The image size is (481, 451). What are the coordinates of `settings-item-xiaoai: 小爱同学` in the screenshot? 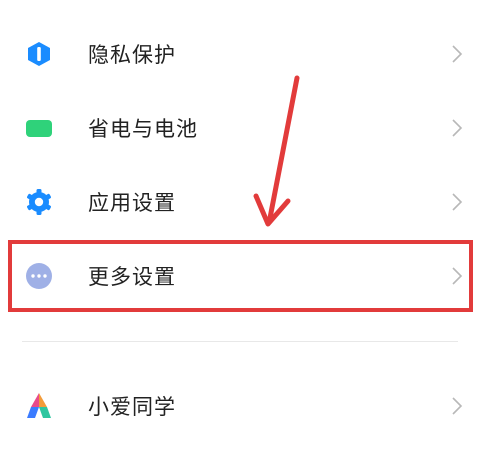 It's located at (240, 406).